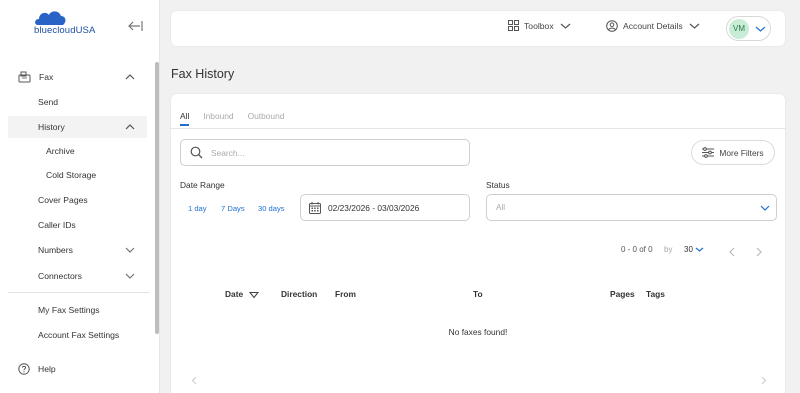 Image resolution: width=800 pixels, height=393 pixels. What do you see at coordinates (631, 207) in the screenshot?
I see `status-select: All` at bounding box center [631, 207].